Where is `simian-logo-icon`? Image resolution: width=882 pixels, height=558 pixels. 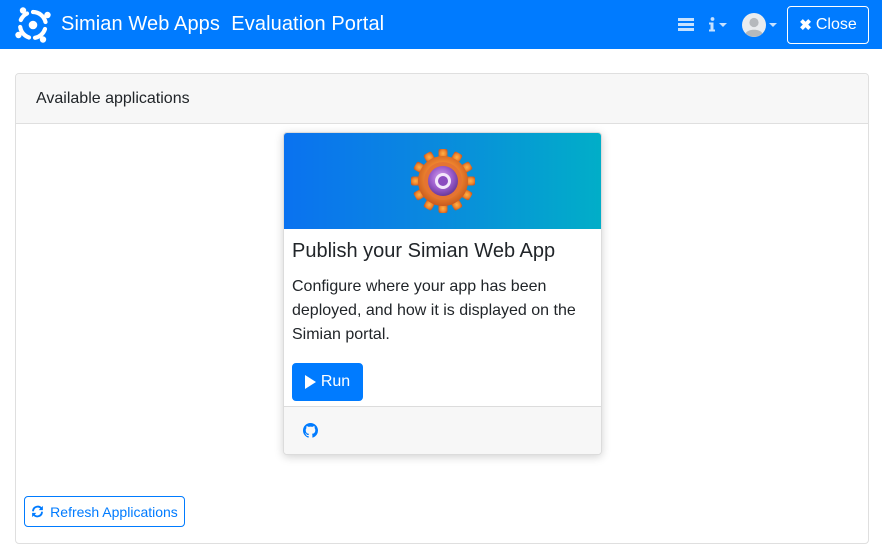 simian-logo-icon is located at coordinates (33, 24).